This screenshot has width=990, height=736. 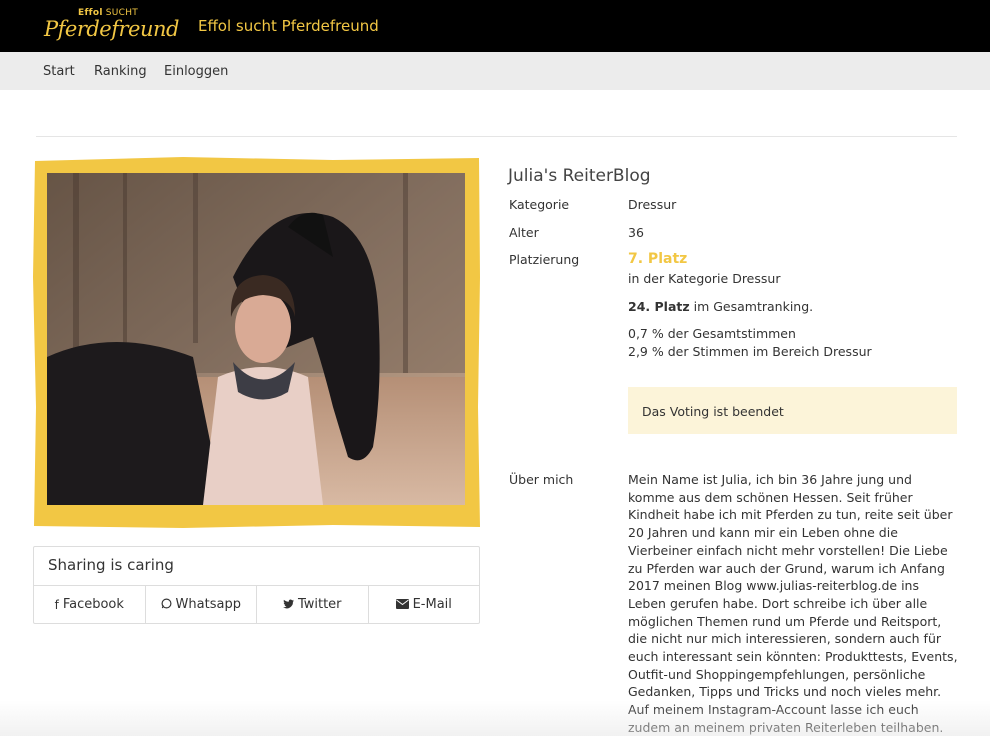 I want to click on share-facebook-label: Facebook, so click(x=93, y=604).